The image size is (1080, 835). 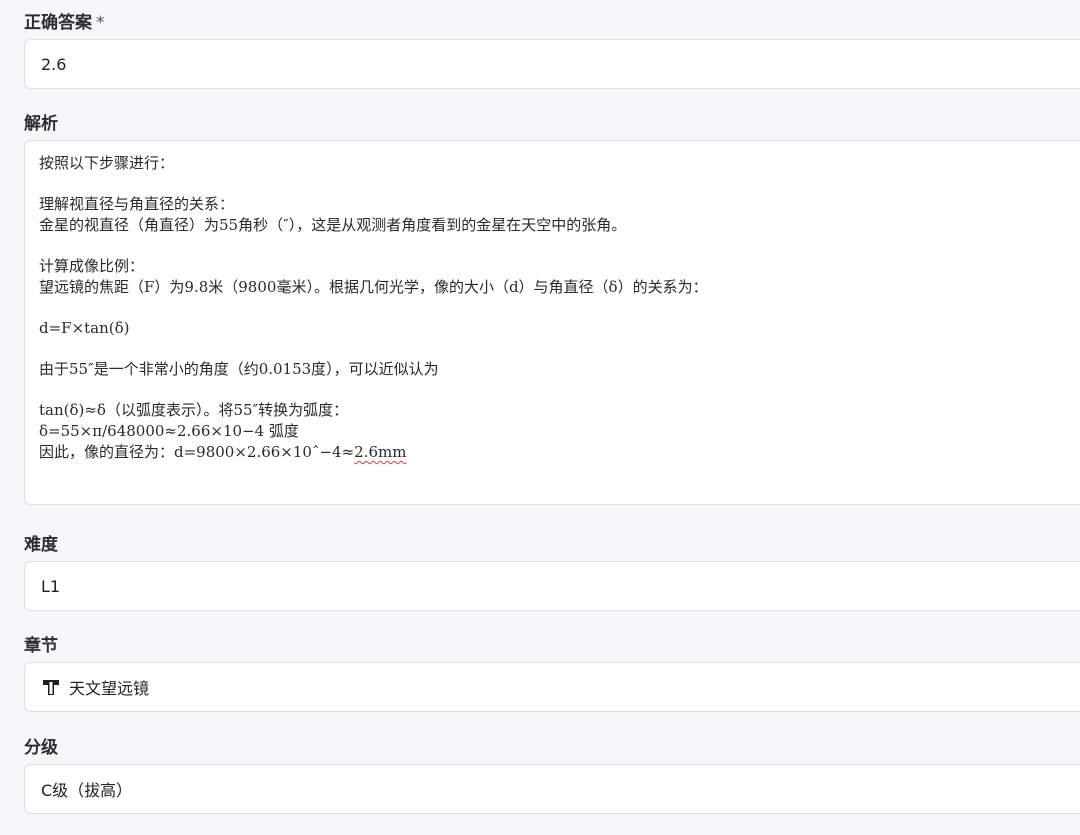 I want to click on grade-label-text: 分级, so click(x=41, y=748).